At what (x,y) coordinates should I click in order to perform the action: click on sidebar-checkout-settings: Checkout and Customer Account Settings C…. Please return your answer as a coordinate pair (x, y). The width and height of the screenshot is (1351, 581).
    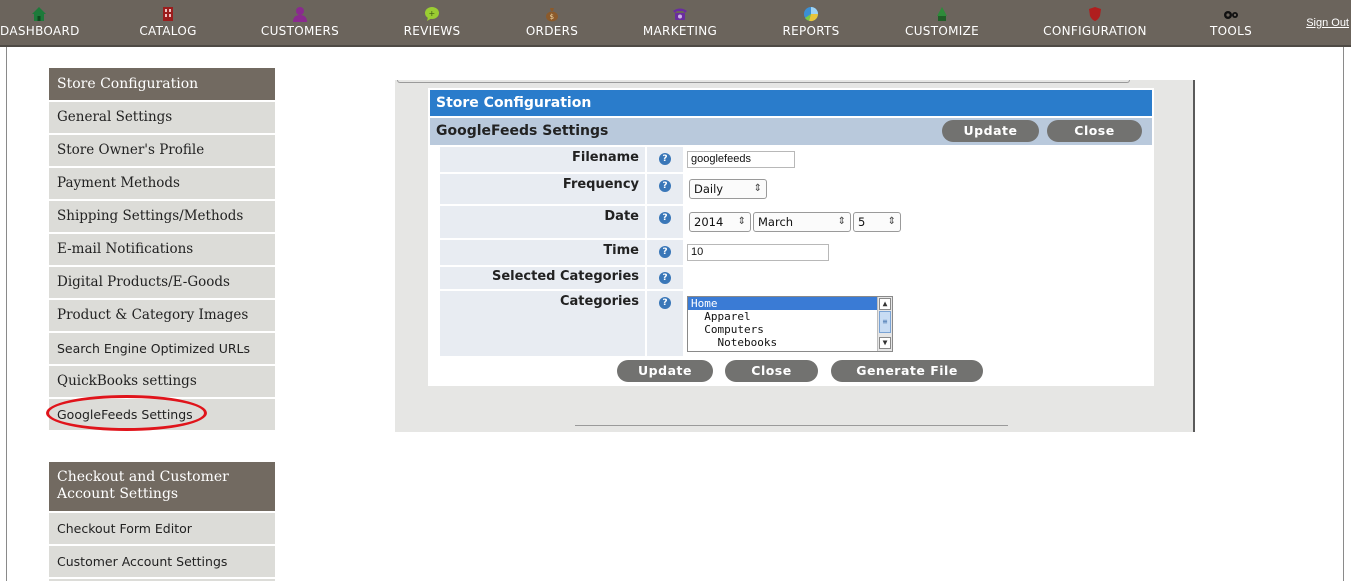
    Looking at the image, I should click on (162, 521).